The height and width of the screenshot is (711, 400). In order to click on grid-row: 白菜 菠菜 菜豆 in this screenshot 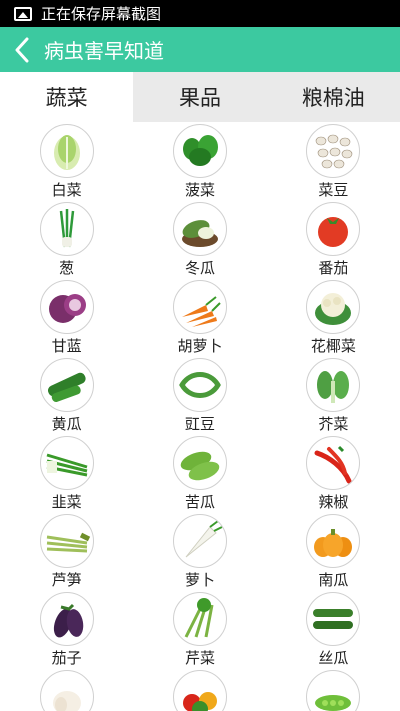, I will do `click(200, 161)`.